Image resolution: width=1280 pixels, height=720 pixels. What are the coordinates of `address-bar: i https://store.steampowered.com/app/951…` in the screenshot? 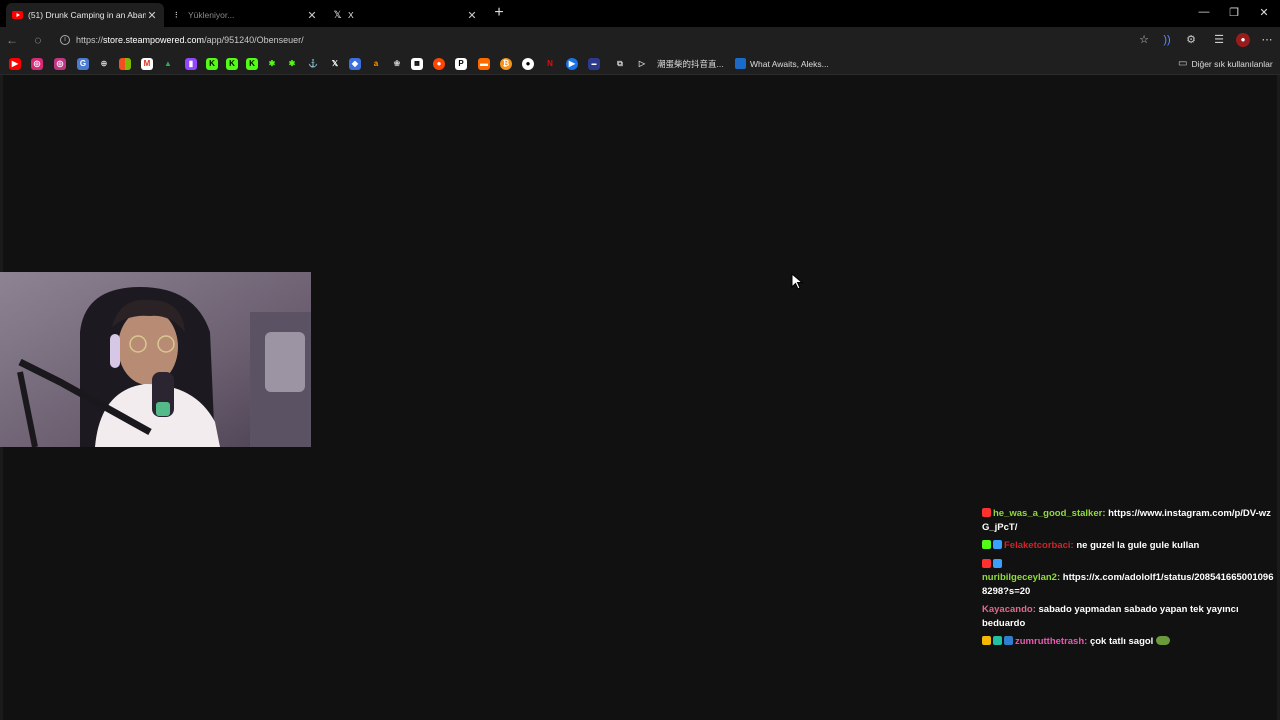 It's located at (604, 40).